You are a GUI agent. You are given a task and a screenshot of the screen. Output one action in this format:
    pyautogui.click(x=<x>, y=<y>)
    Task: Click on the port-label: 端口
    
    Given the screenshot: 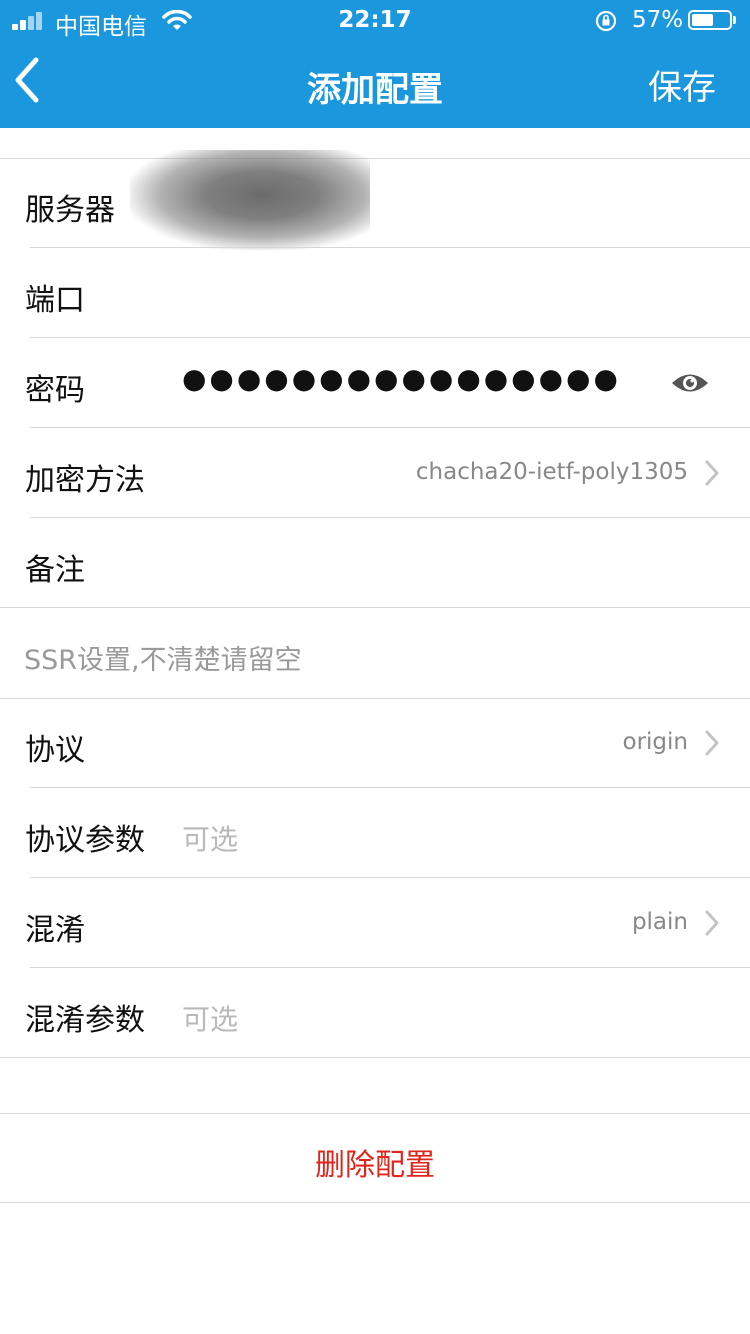 What is the action you would take?
    pyautogui.click(x=55, y=300)
    